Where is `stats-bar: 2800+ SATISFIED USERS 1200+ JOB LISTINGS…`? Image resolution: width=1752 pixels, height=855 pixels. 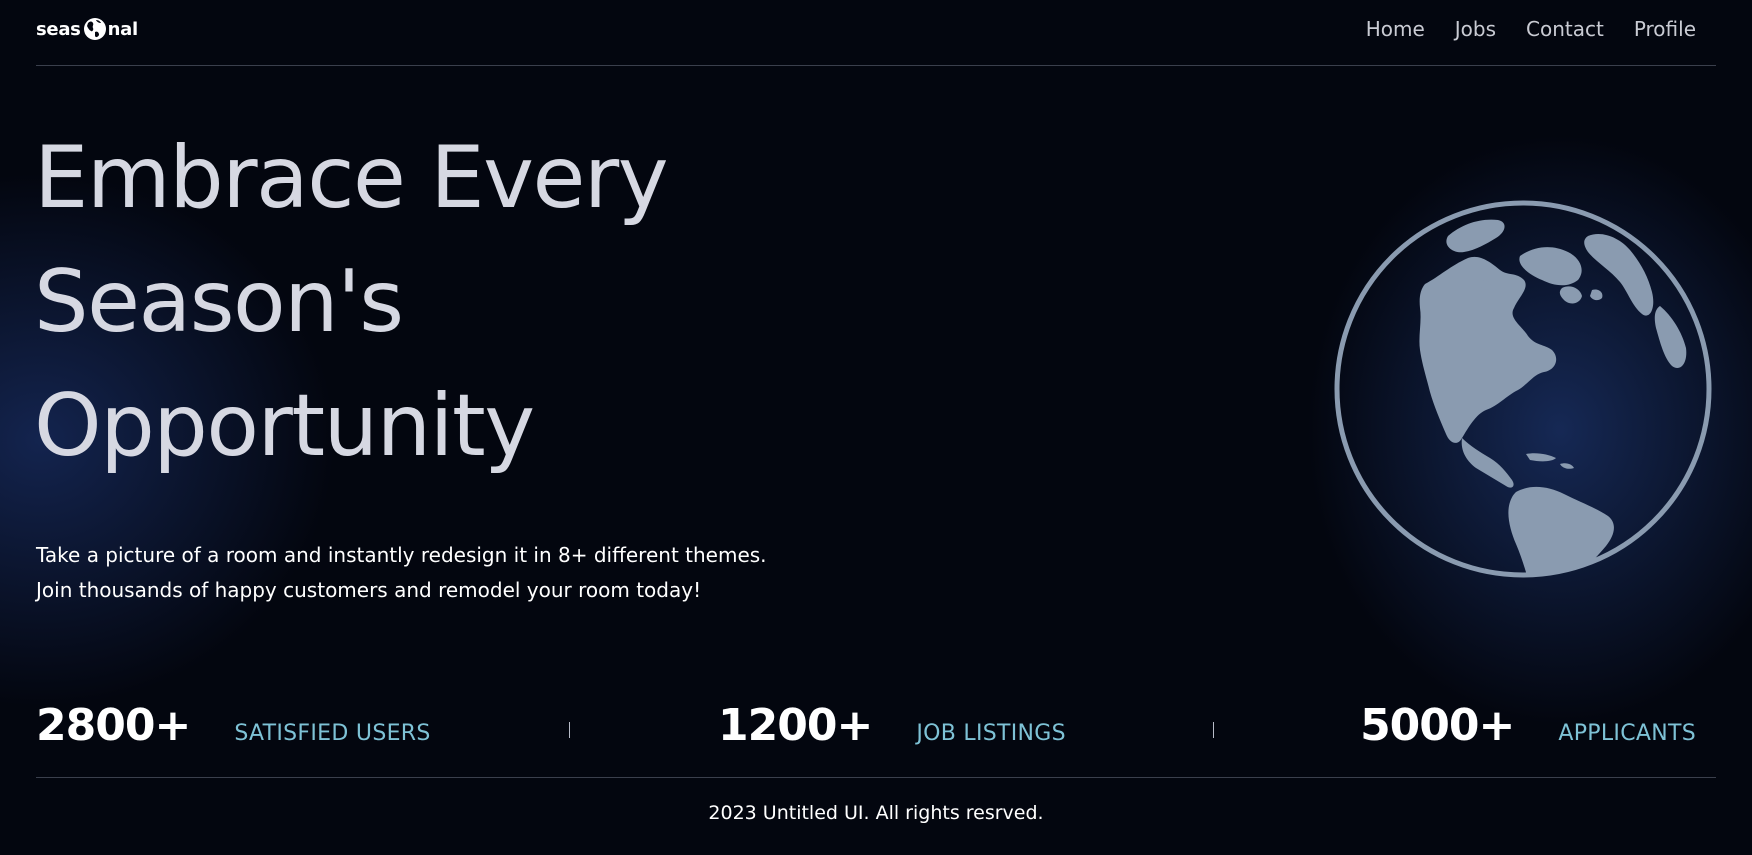
stats-bar: 2800+ SATISFIED USERS 1200+ JOB LISTINGS… is located at coordinates (876, 739).